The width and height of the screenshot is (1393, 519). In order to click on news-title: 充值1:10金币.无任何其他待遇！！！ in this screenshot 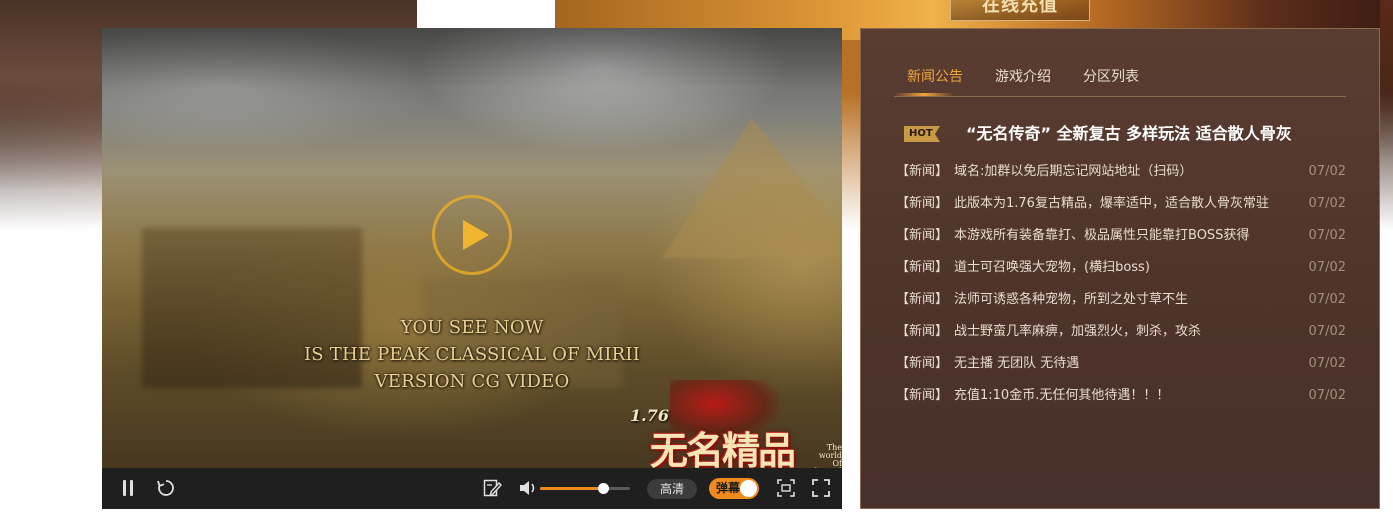, I will do `click(1124, 396)`.